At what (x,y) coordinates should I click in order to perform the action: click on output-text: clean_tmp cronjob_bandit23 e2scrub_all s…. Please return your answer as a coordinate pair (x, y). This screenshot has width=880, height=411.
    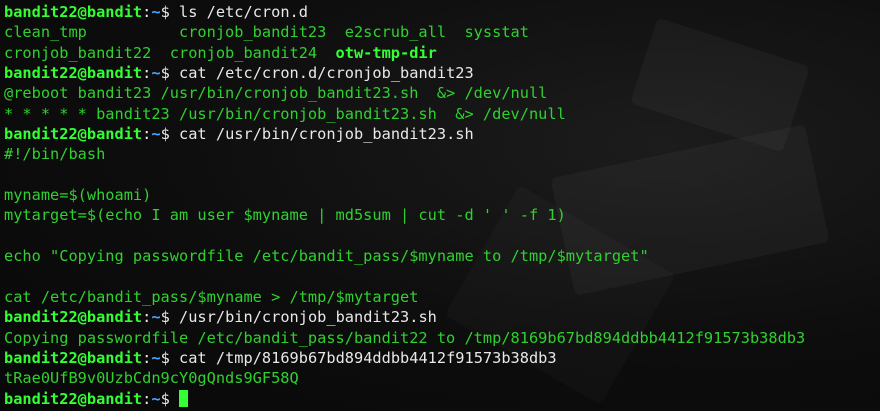
    Looking at the image, I should click on (266, 32).